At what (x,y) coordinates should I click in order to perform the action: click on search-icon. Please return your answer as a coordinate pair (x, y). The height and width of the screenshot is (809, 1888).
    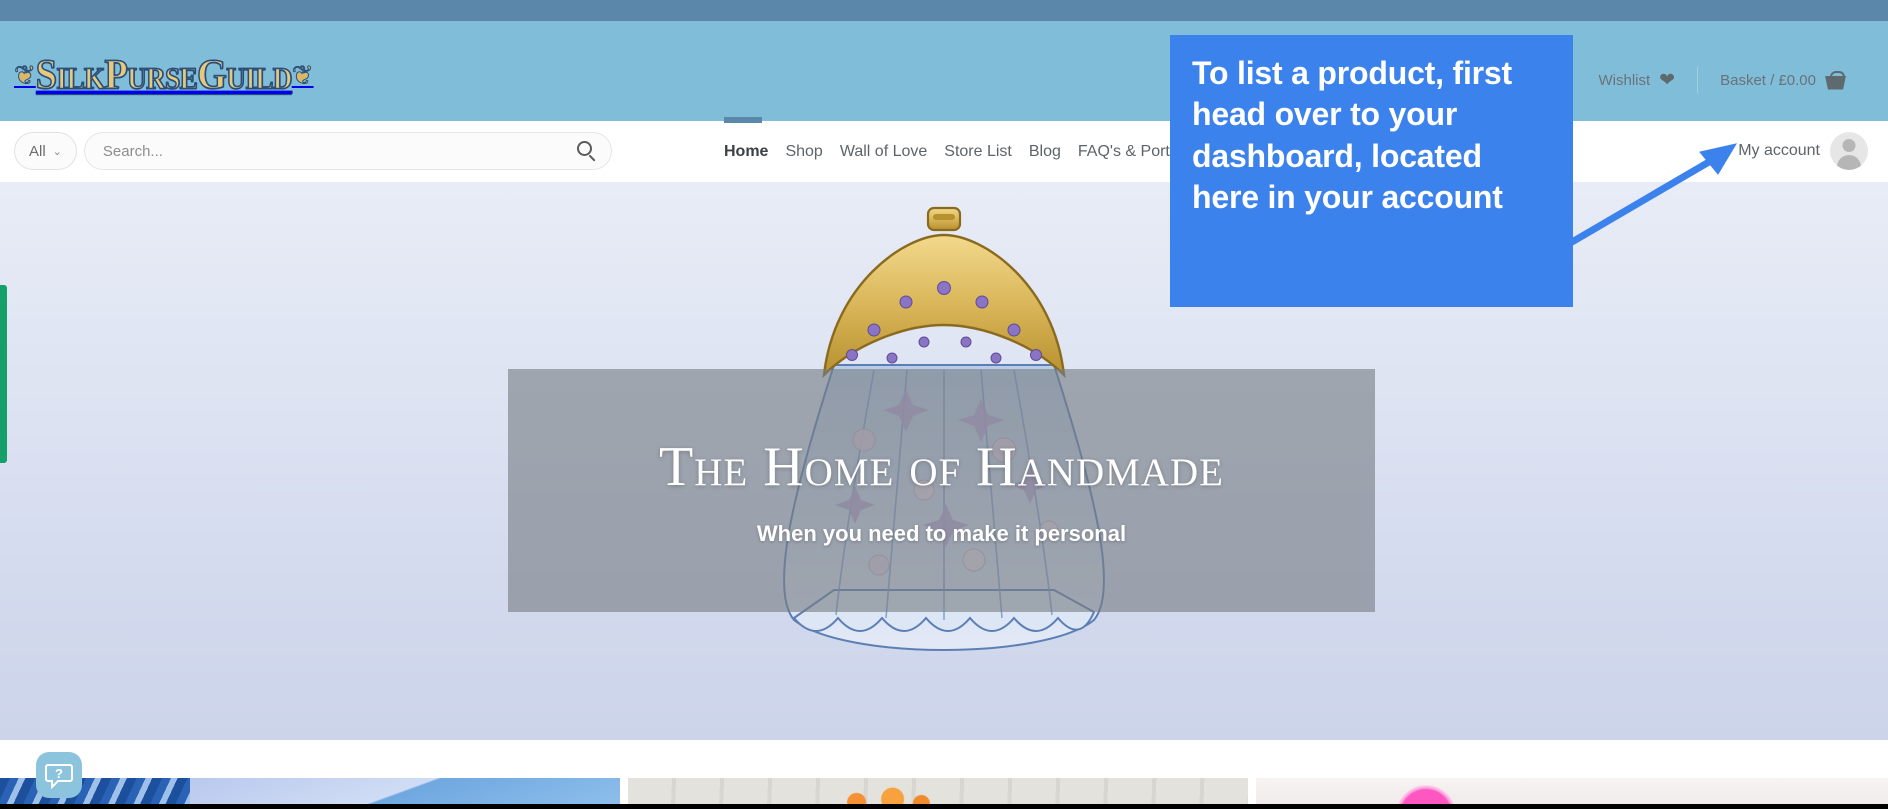
    Looking at the image, I should click on (584, 148).